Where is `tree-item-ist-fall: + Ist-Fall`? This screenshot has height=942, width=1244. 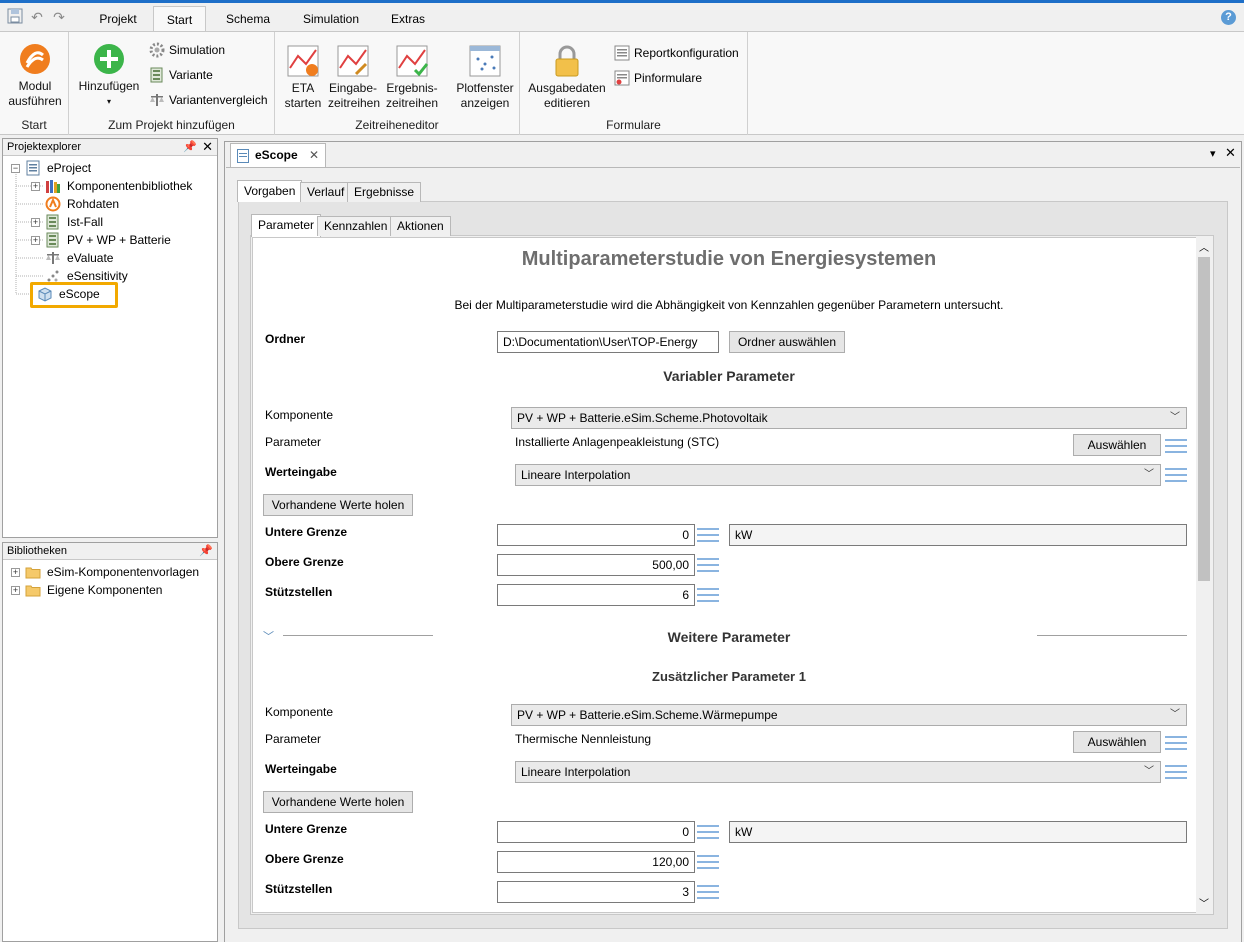 tree-item-ist-fall: + Ist-Fall is located at coordinates (125, 222).